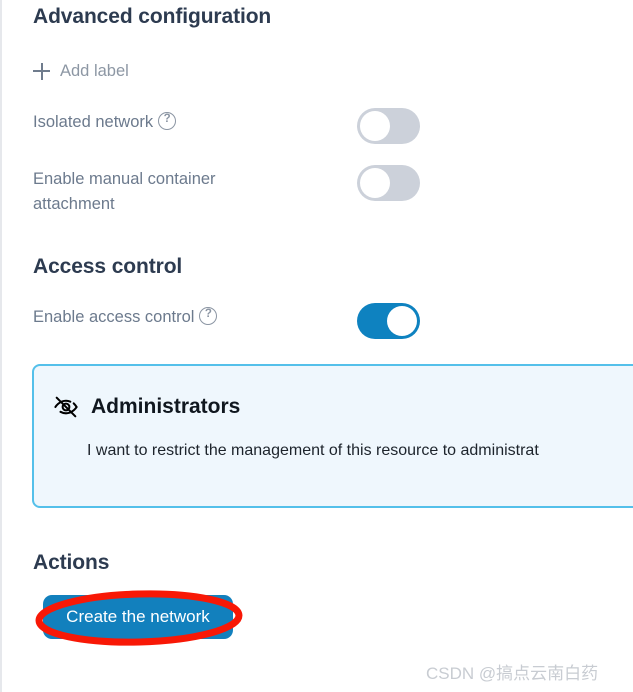 This screenshot has width=633, height=692. Describe the element at coordinates (166, 406) in the screenshot. I see `administrators-info-box-title: Administrators` at that location.